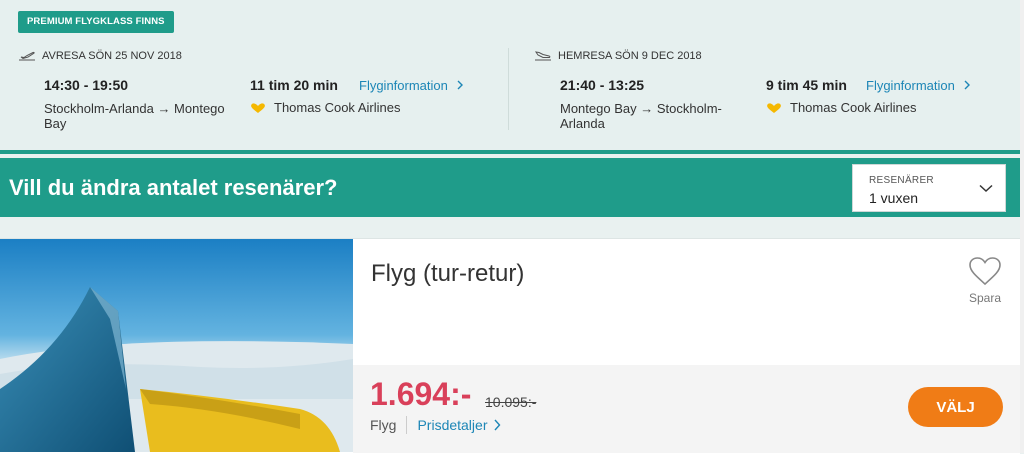 The image size is (1024, 454). I want to click on leg-divider, so click(508, 89).